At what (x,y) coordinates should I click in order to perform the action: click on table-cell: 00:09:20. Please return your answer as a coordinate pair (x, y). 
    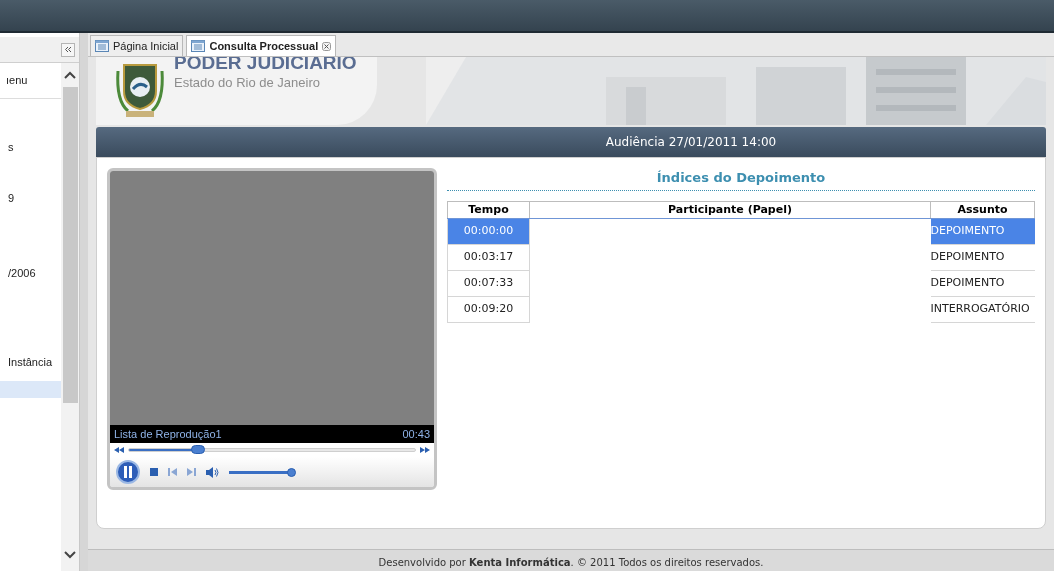
    Looking at the image, I should click on (488, 309).